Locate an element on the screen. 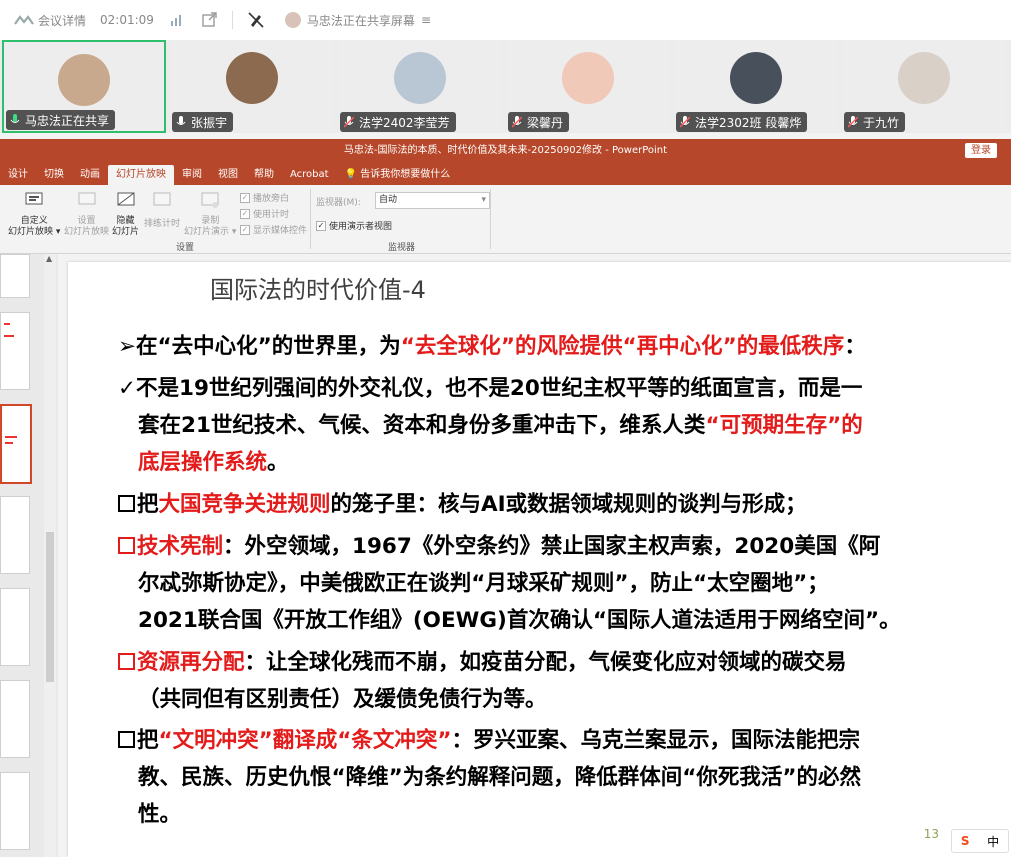 This screenshot has width=1011, height=857. rehearse-timings-button: 排练计时 is located at coordinates (162, 210).